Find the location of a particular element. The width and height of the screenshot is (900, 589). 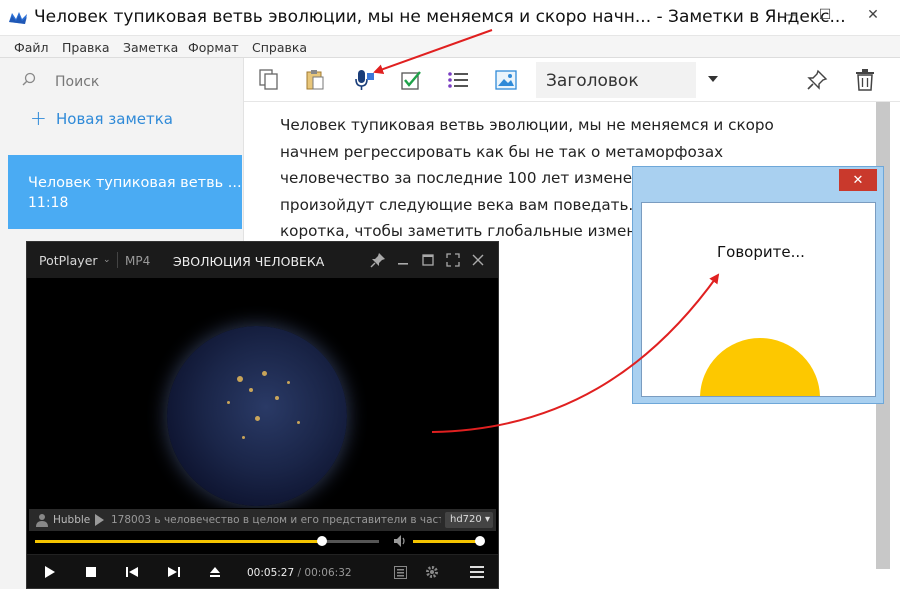

list-icon is located at coordinates (458, 80).